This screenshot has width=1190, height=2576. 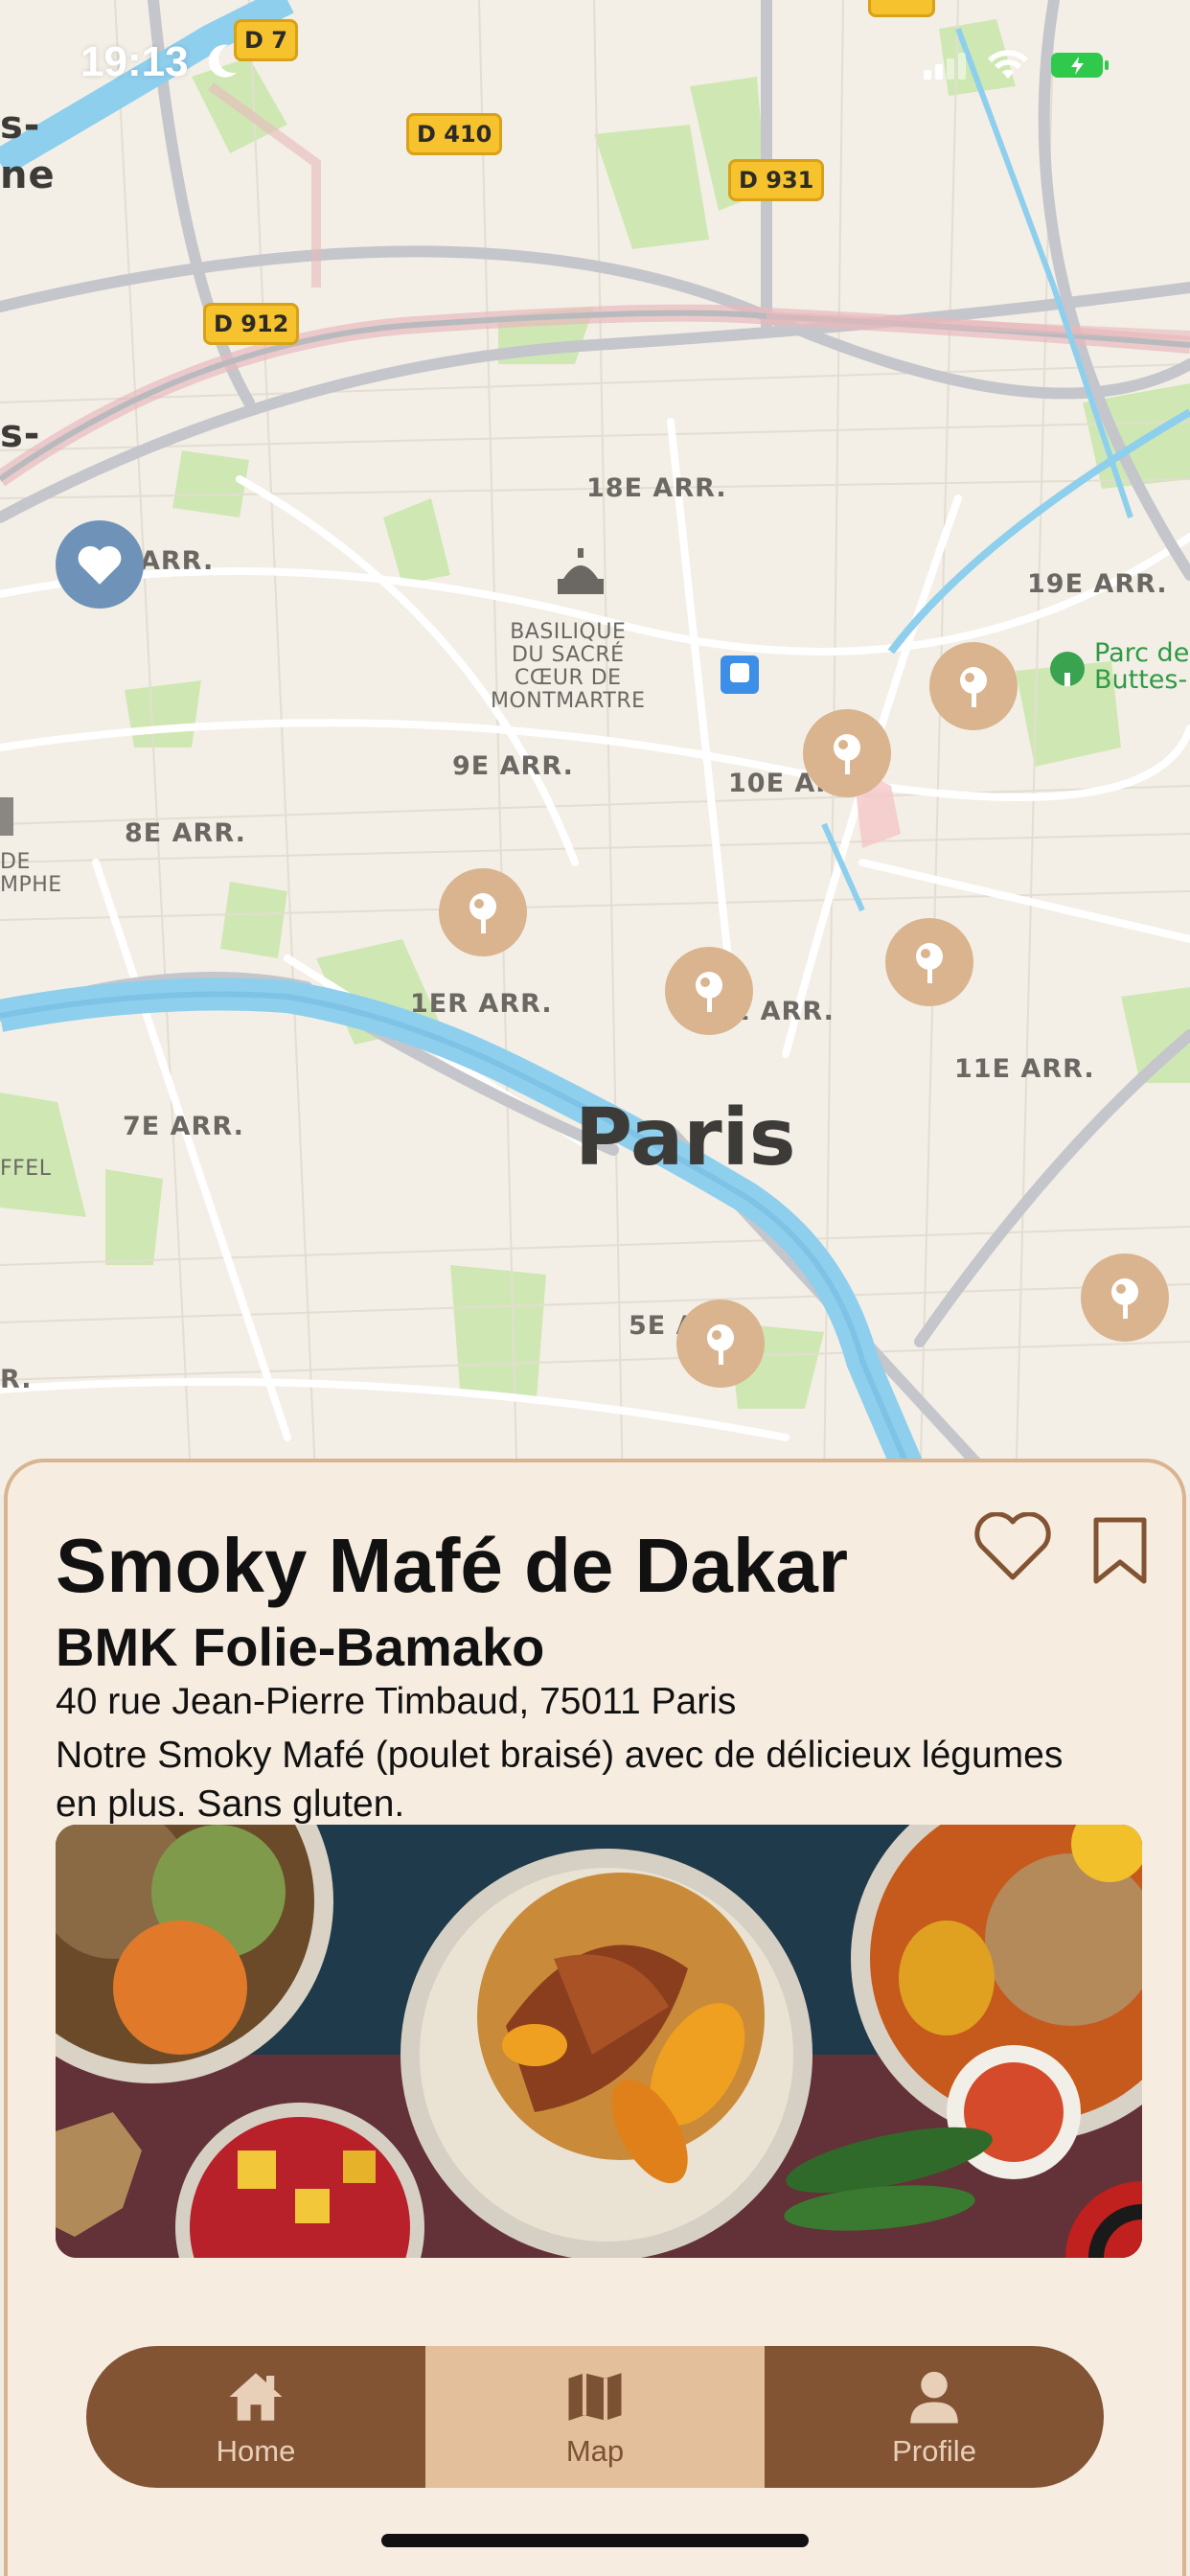 I want to click on bookmark-icon, so click(x=1120, y=1550).